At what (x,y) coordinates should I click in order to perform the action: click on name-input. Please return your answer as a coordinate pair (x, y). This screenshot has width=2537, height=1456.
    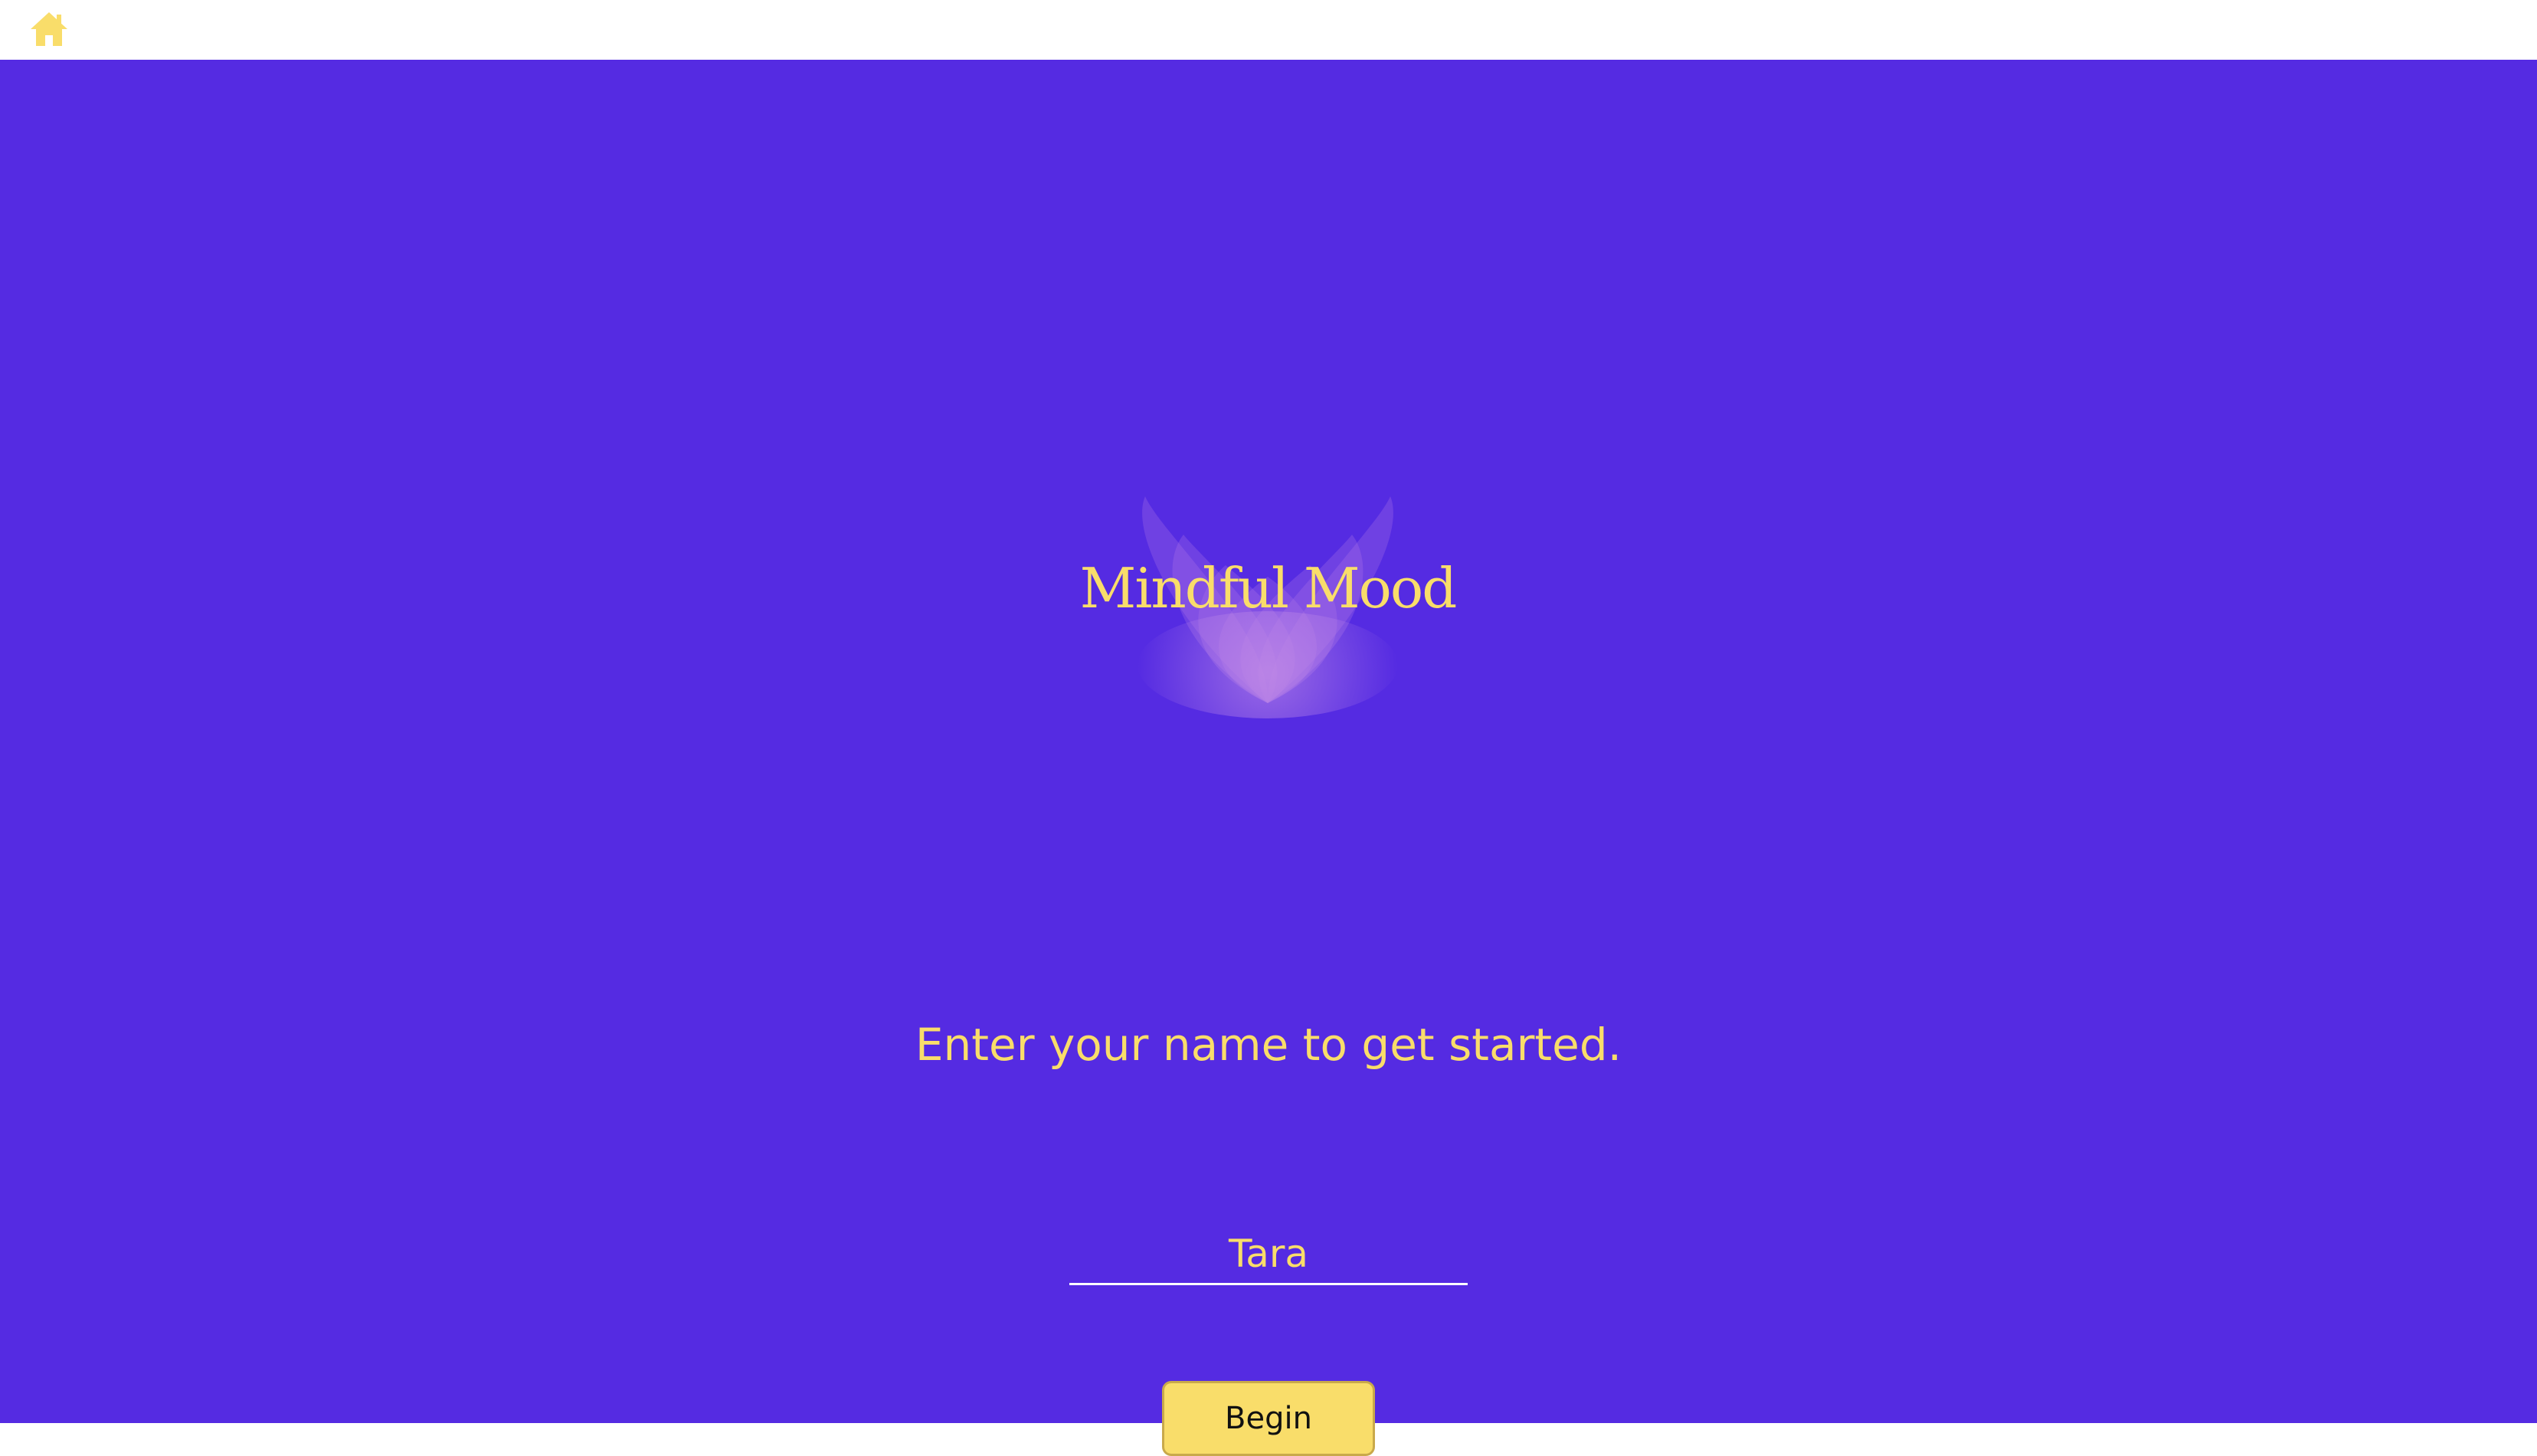
    Looking at the image, I should click on (1268, 1255).